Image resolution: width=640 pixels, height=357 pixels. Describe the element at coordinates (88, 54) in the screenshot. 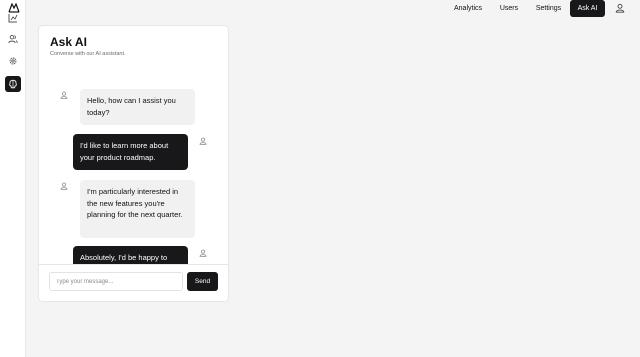

I see `page-subtitle: Converse with our AI assistant.` at that location.